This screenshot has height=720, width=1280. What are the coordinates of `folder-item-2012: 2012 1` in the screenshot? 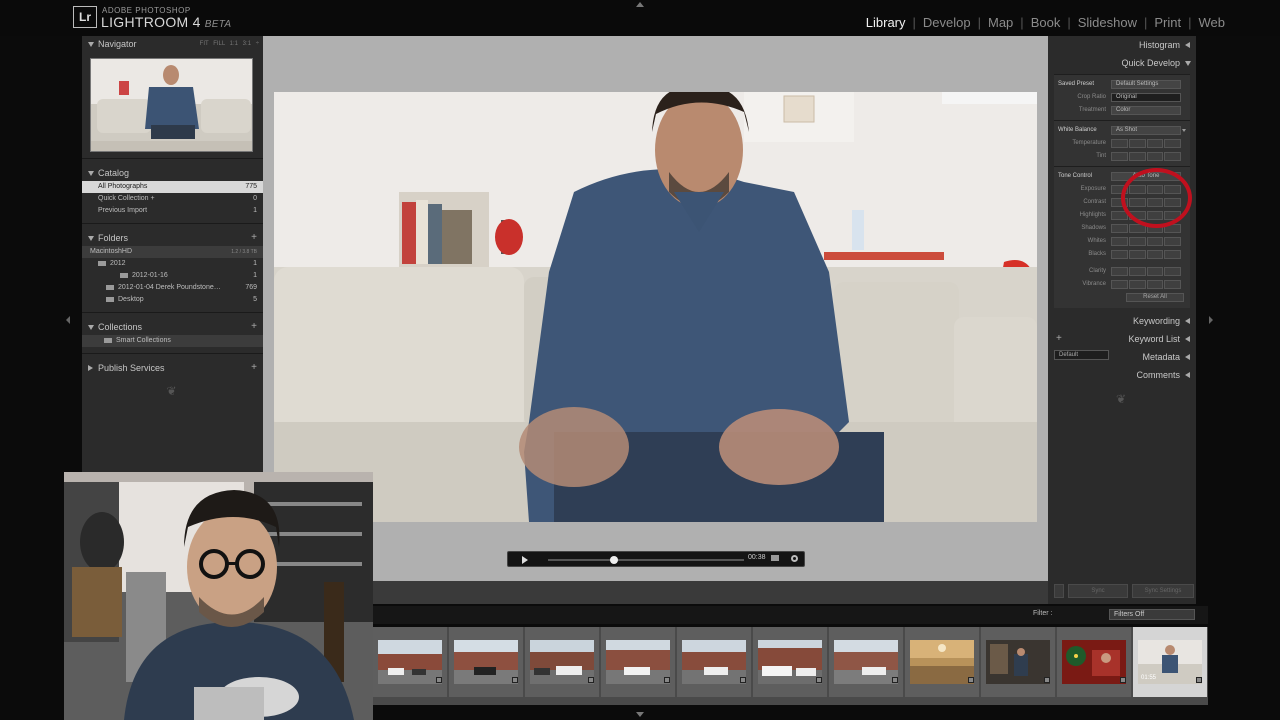 It's located at (172, 264).